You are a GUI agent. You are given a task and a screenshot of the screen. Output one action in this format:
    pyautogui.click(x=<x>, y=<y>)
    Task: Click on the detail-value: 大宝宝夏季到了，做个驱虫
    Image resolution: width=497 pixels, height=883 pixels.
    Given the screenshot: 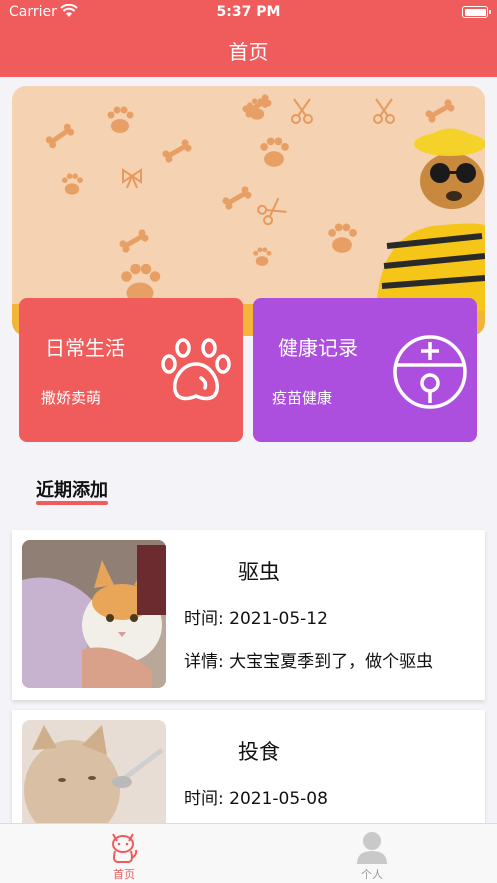 What is the action you would take?
    pyautogui.click(x=331, y=662)
    